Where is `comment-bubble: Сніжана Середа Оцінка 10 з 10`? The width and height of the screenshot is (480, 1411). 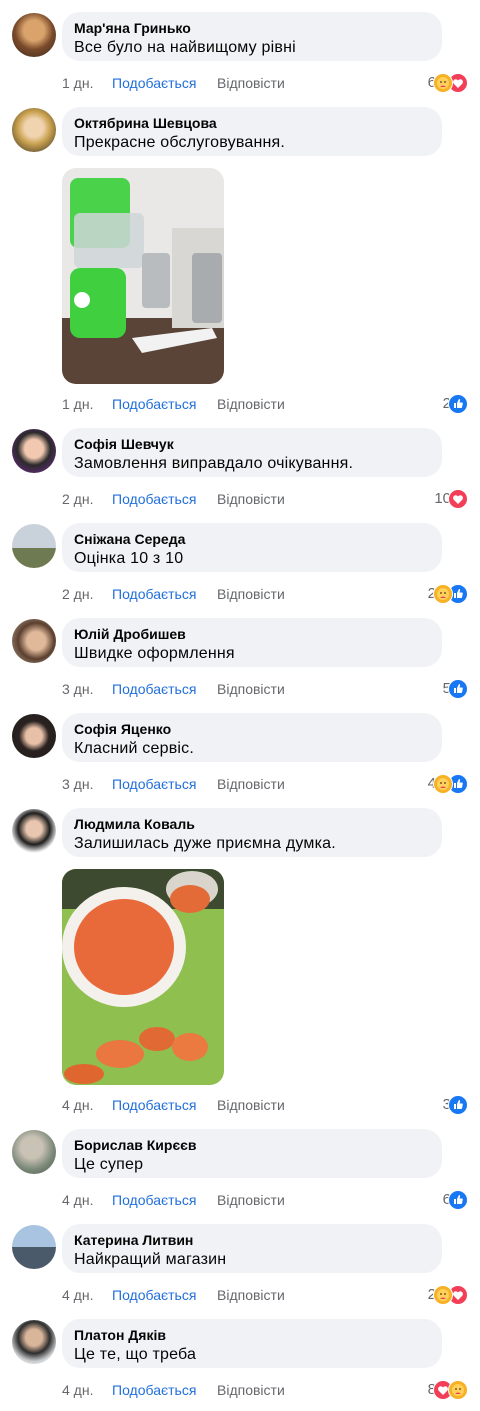
comment-bubble: Сніжана Середа Оцінка 10 з 10 is located at coordinates (252, 547).